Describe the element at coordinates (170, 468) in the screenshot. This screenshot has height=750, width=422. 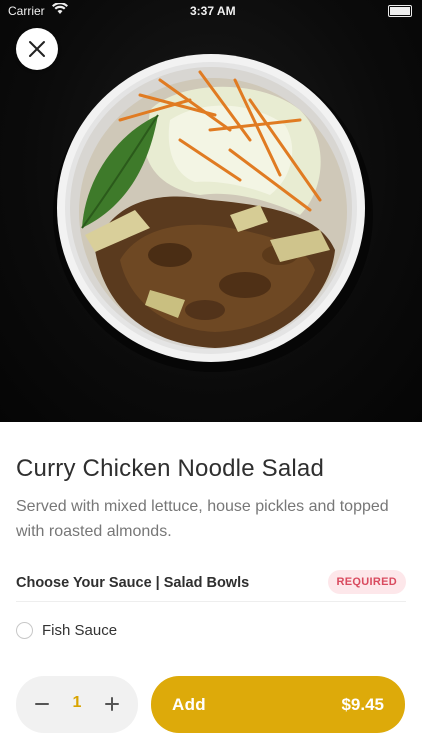
I see `item-title: Curry Chicken Noodle Salad` at that location.